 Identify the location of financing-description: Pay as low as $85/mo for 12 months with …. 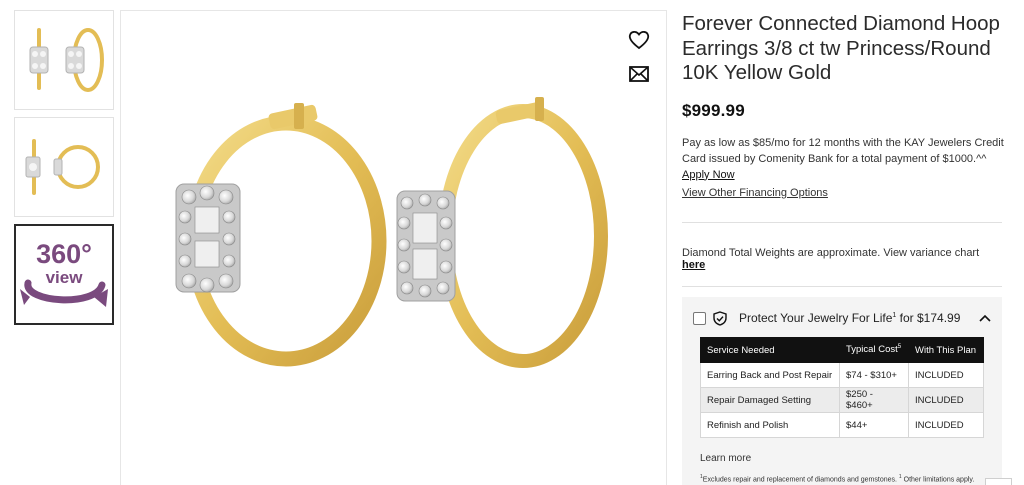
(843, 150).